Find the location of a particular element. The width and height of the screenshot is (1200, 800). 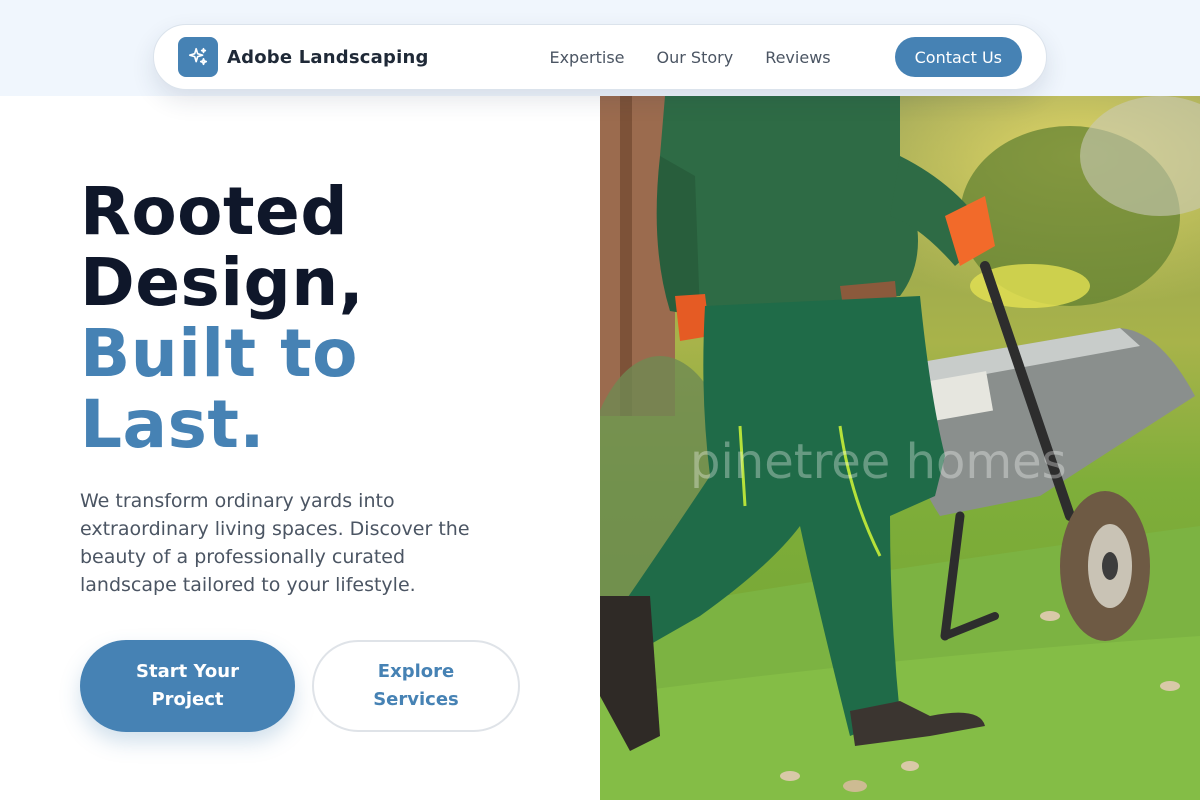

hero-headline: Rooted Design, Built to Last. is located at coordinates (320, 318).